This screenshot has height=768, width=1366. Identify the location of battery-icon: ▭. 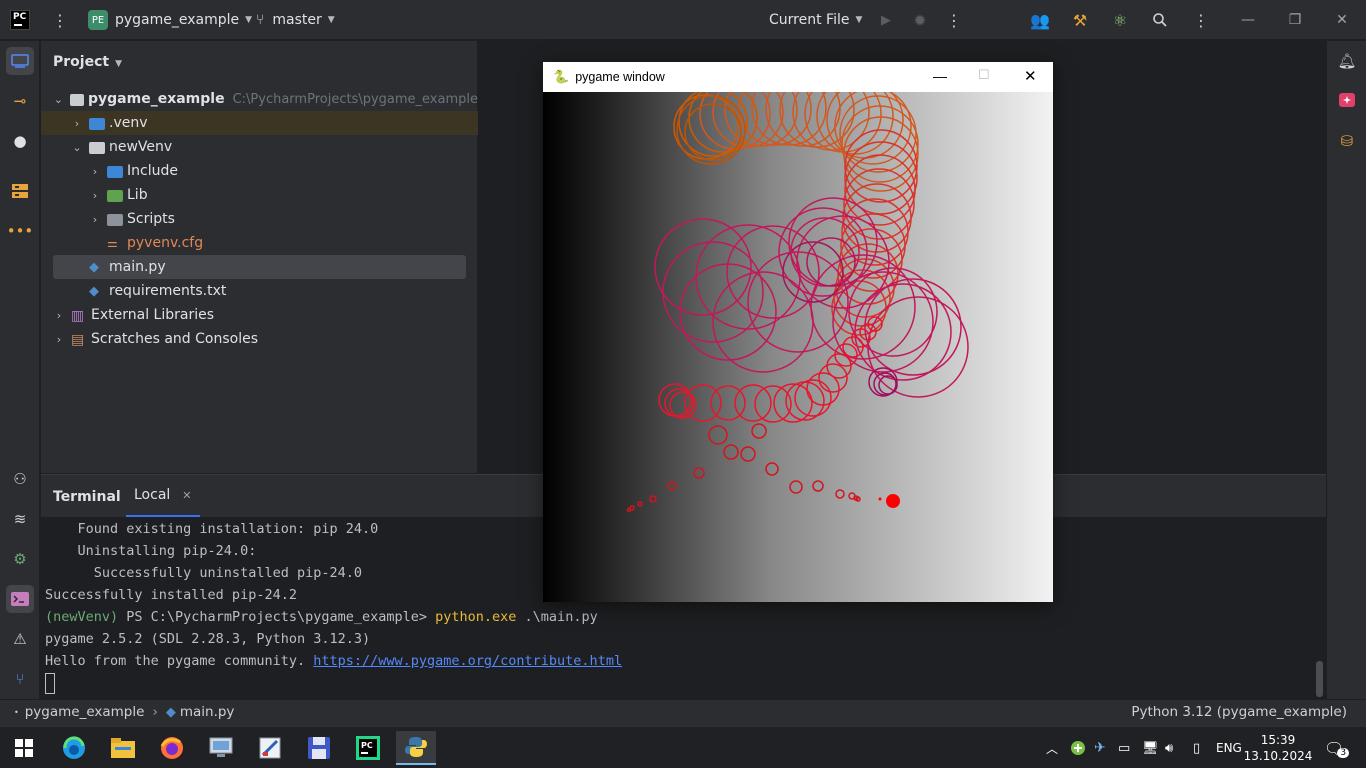
(1124, 747).